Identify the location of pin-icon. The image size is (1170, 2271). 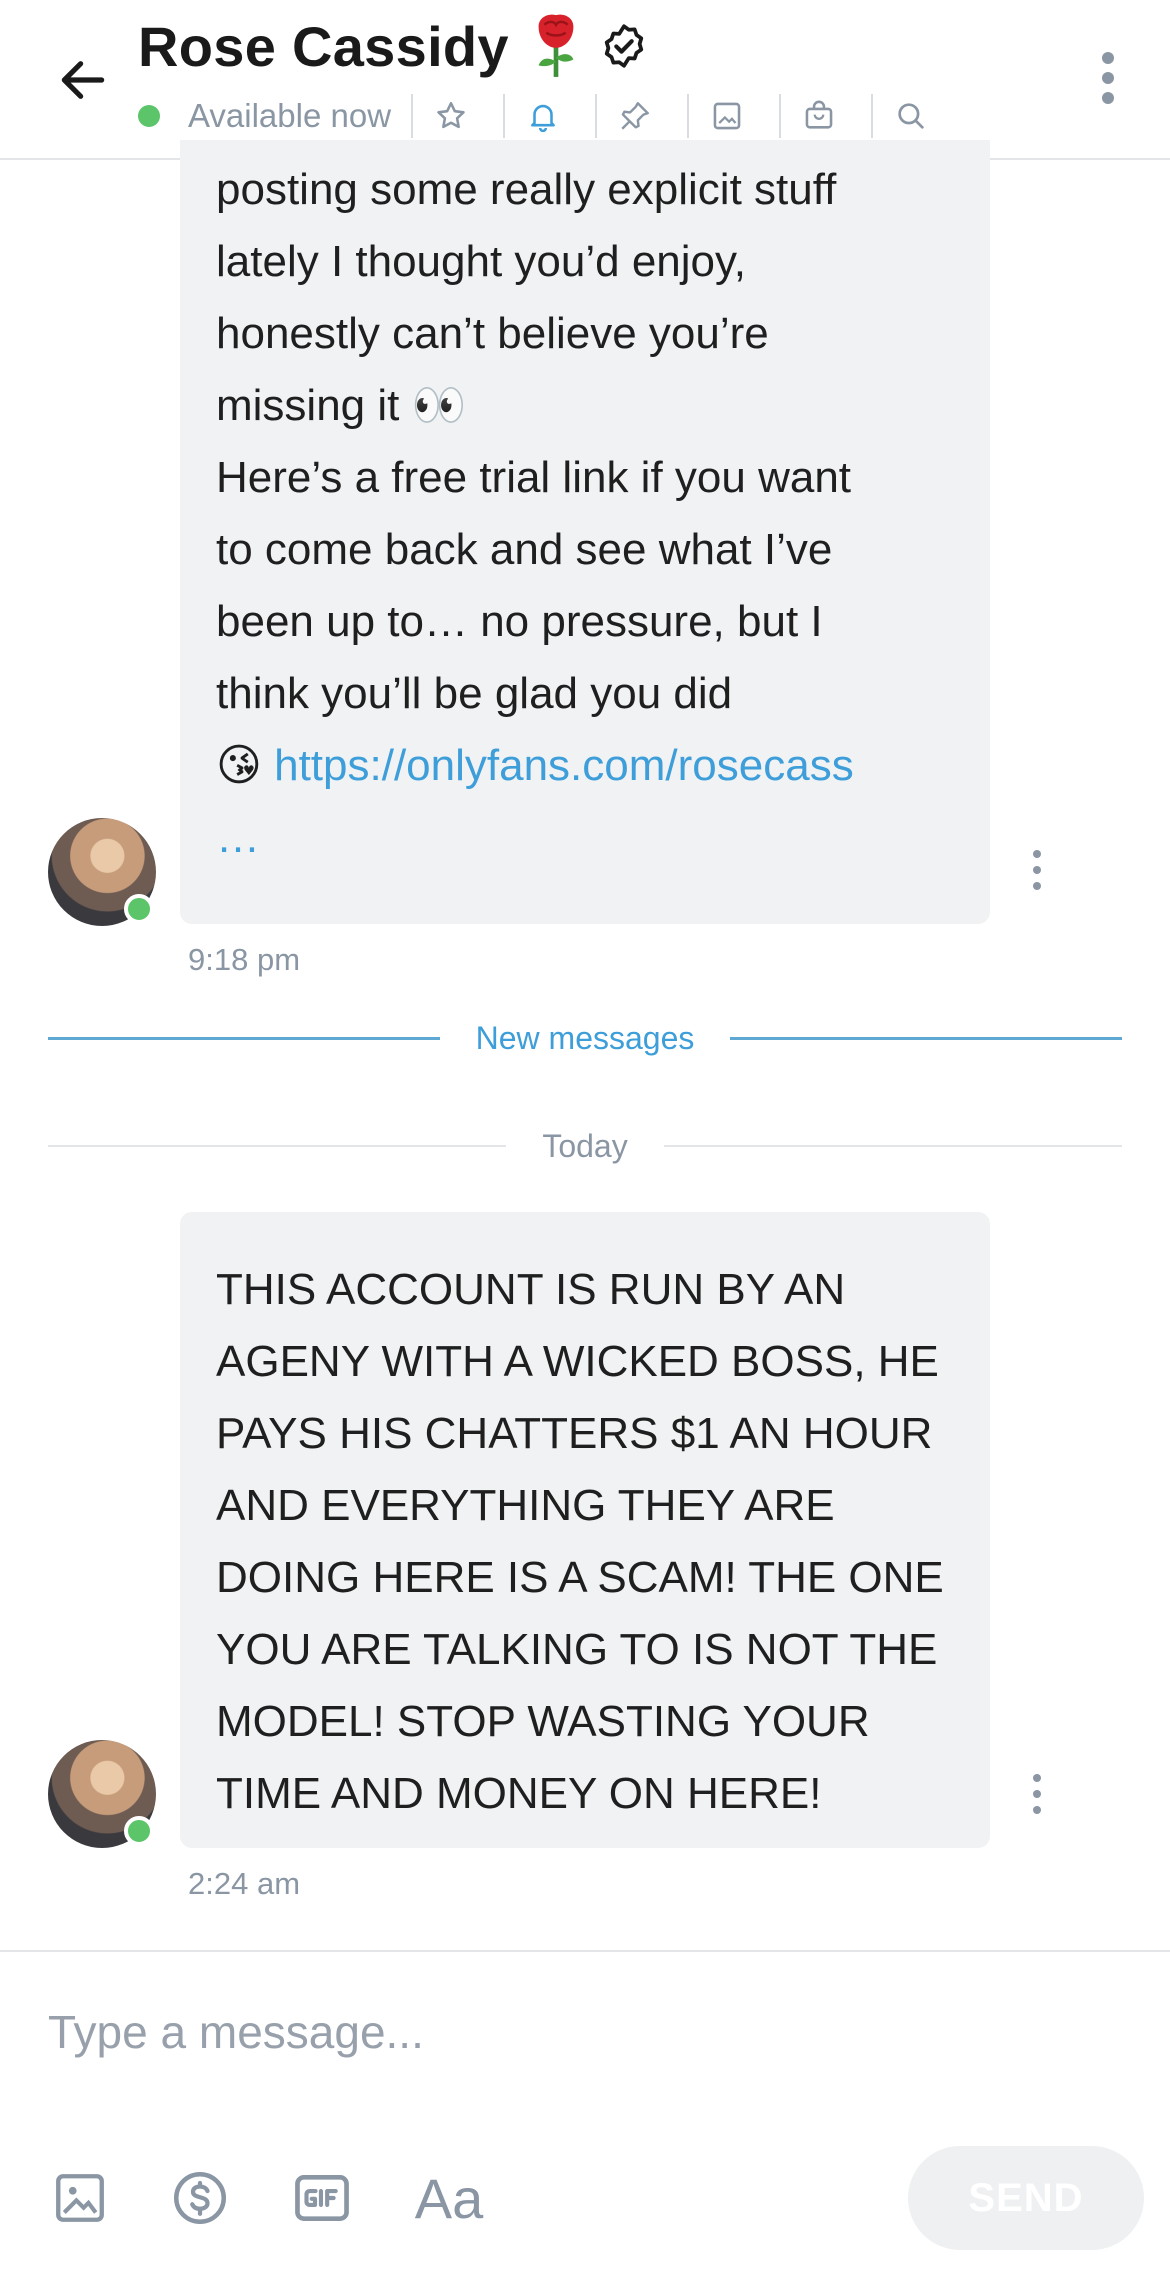
(635, 116).